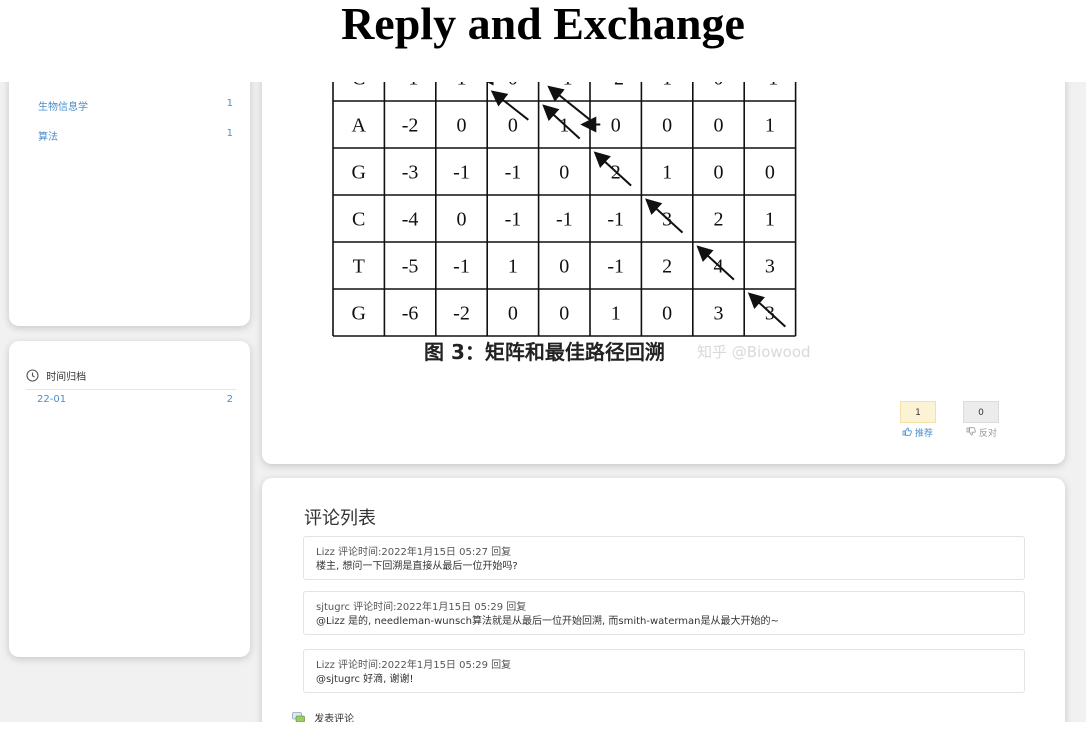 Image resolution: width=1086 pixels, height=745 pixels. What do you see at coordinates (908, 433) in the screenshot?
I see `thumbs-up-icon` at bounding box center [908, 433].